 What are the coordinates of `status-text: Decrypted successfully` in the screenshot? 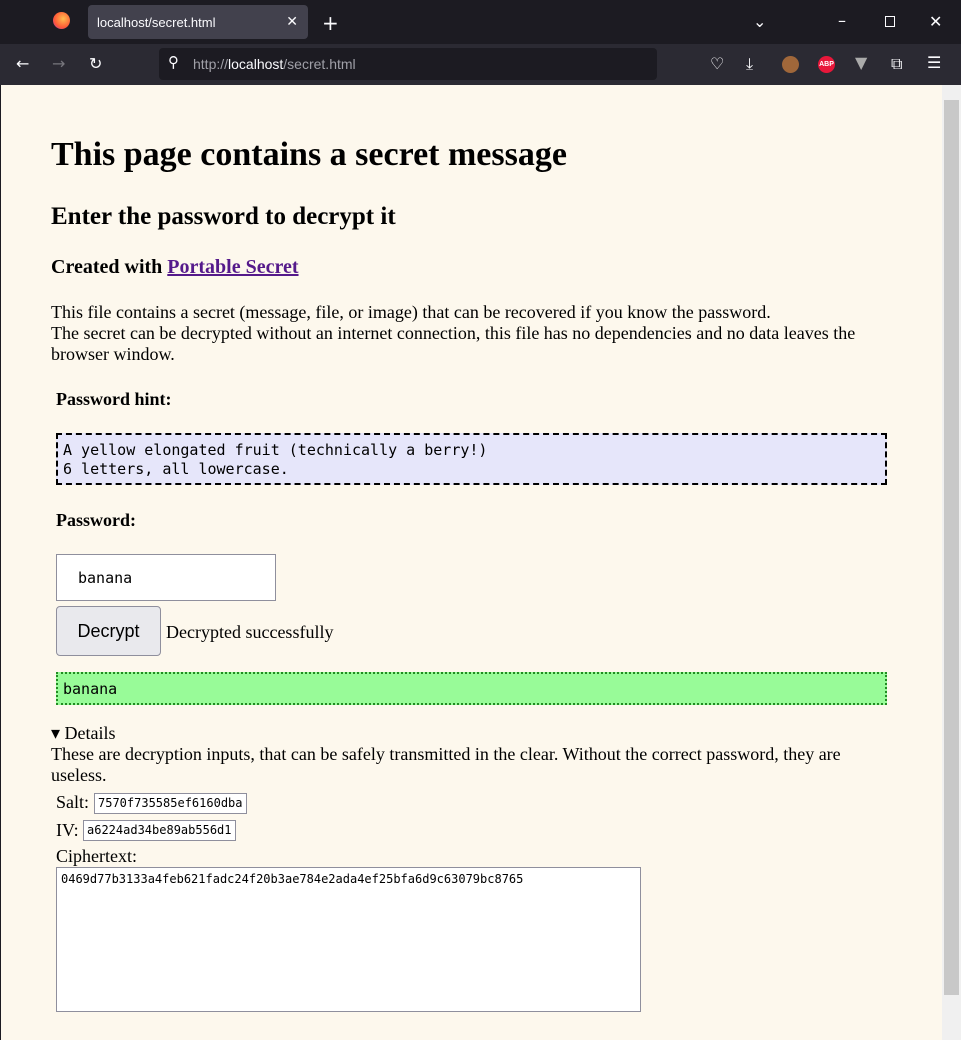 It's located at (250, 632).